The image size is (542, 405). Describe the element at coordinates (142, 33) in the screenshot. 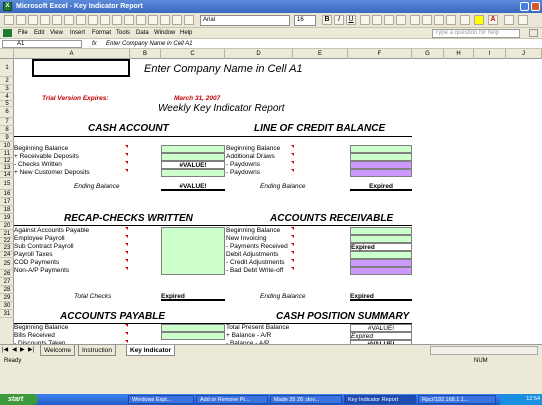

I see `menu-data: Data` at that location.